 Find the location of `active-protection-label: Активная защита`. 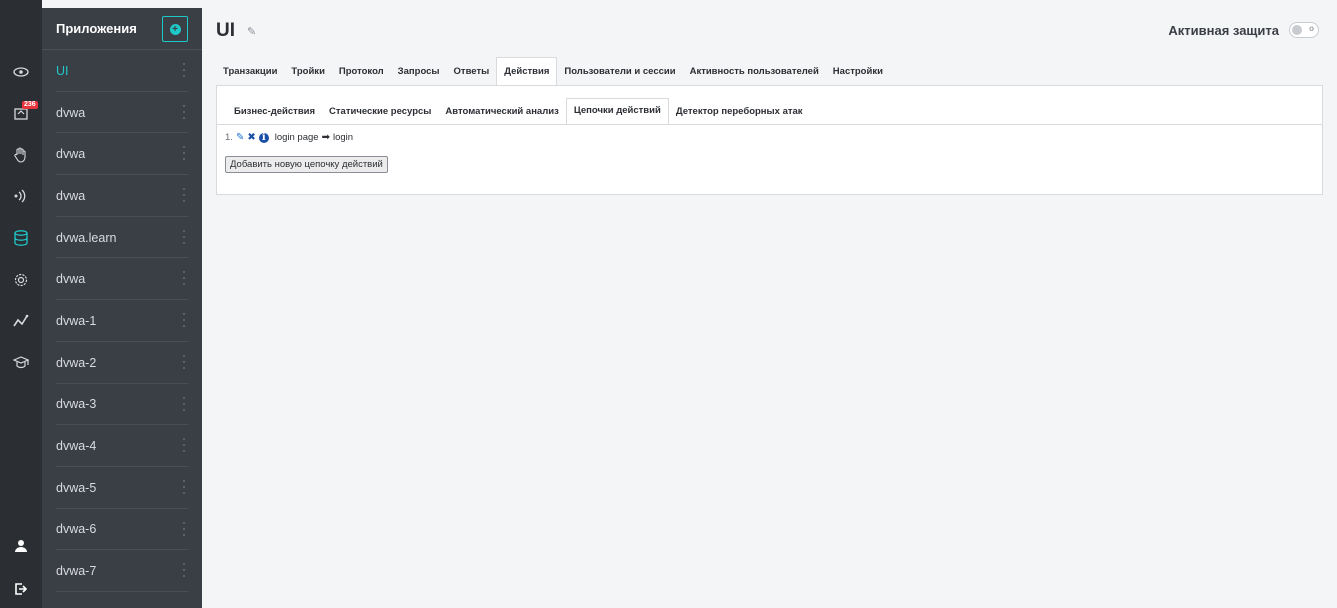

active-protection-label: Активная защита is located at coordinates (1223, 30).